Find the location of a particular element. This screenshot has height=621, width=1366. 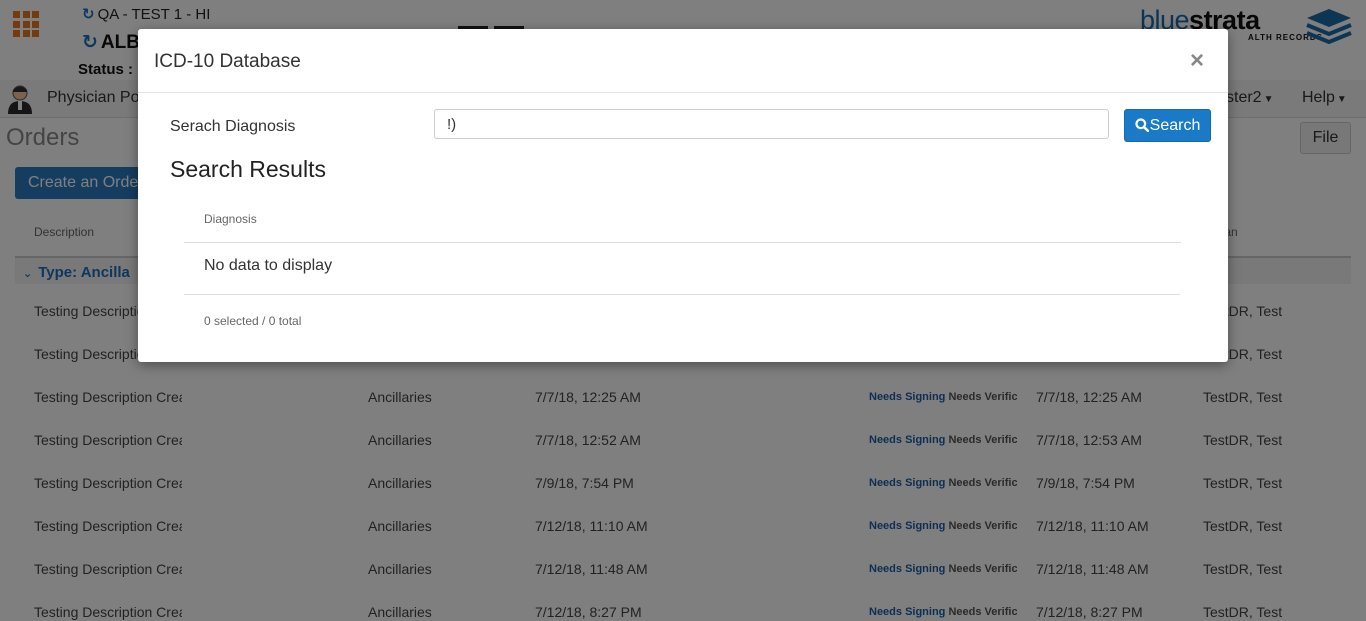

close-icon: × is located at coordinates (1197, 61).